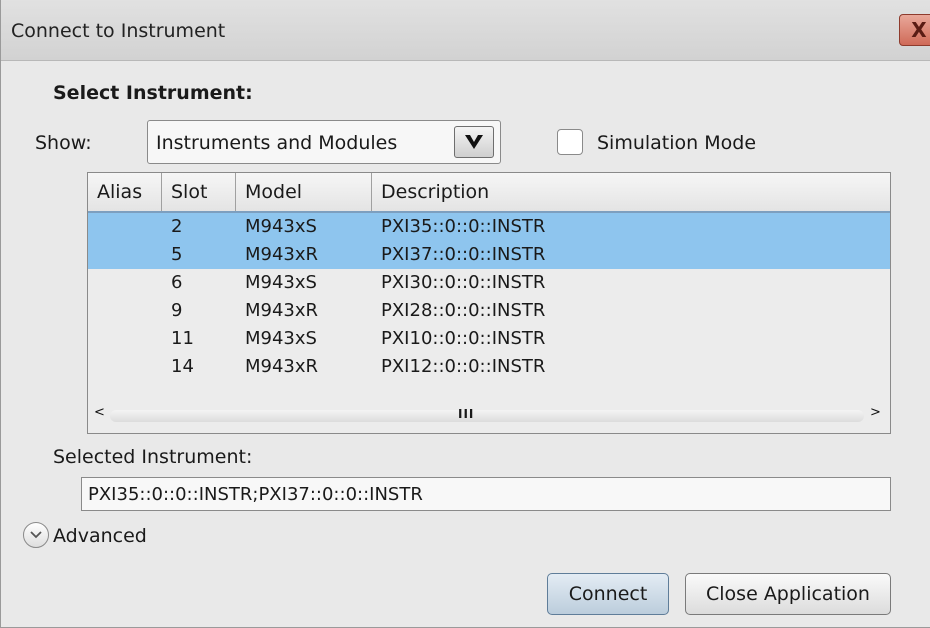 Image resolution: width=930 pixels, height=628 pixels. I want to click on dropdown-arrow-button, so click(474, 142).